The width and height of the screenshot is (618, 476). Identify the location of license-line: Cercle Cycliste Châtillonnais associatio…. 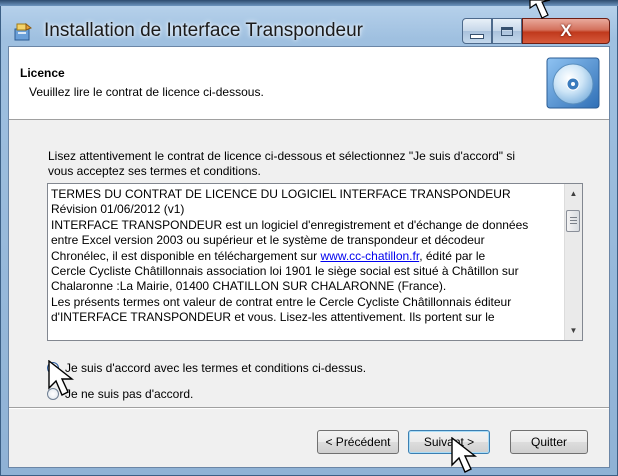
(285, 271).